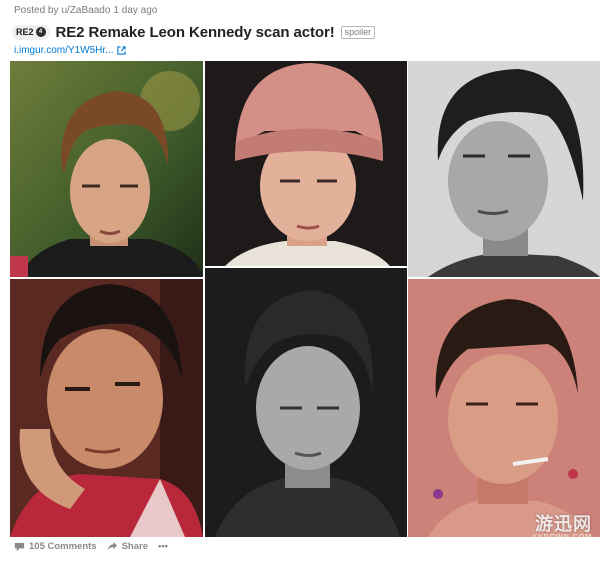 The image size is (600, 561). What do you see at coordinates (562, 537) in the screenshot?
I see `watermark-sub: YXDOWN.COM` at bounding box center [562, 537].